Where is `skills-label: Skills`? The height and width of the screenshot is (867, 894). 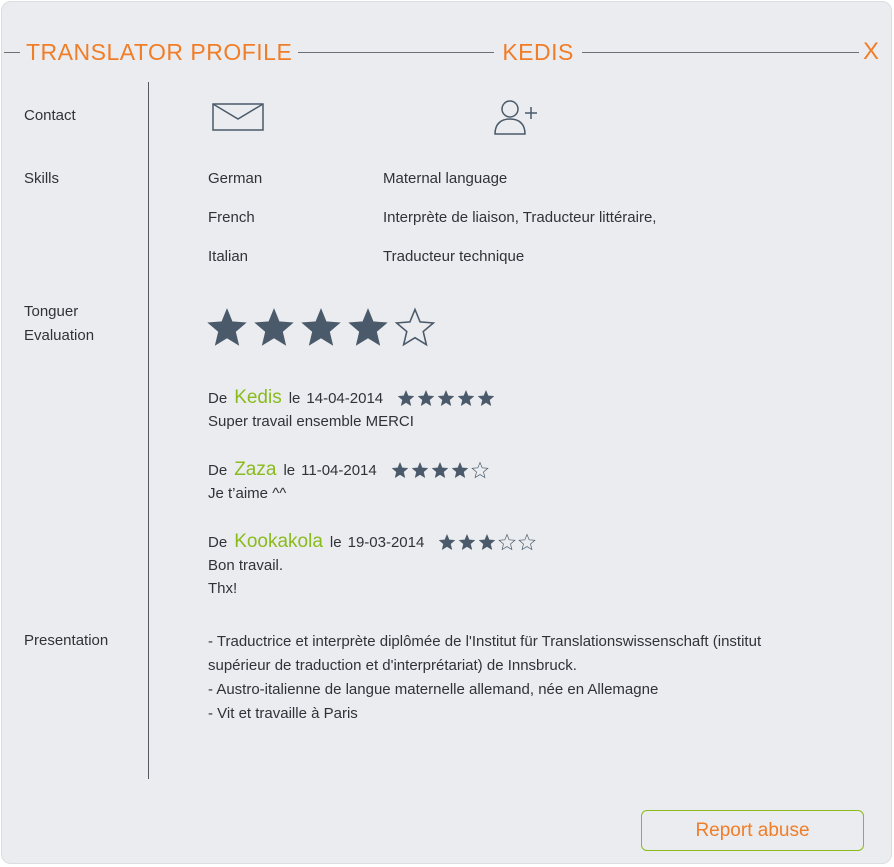 skills-label: Skills is located at coordinates (42, 178).